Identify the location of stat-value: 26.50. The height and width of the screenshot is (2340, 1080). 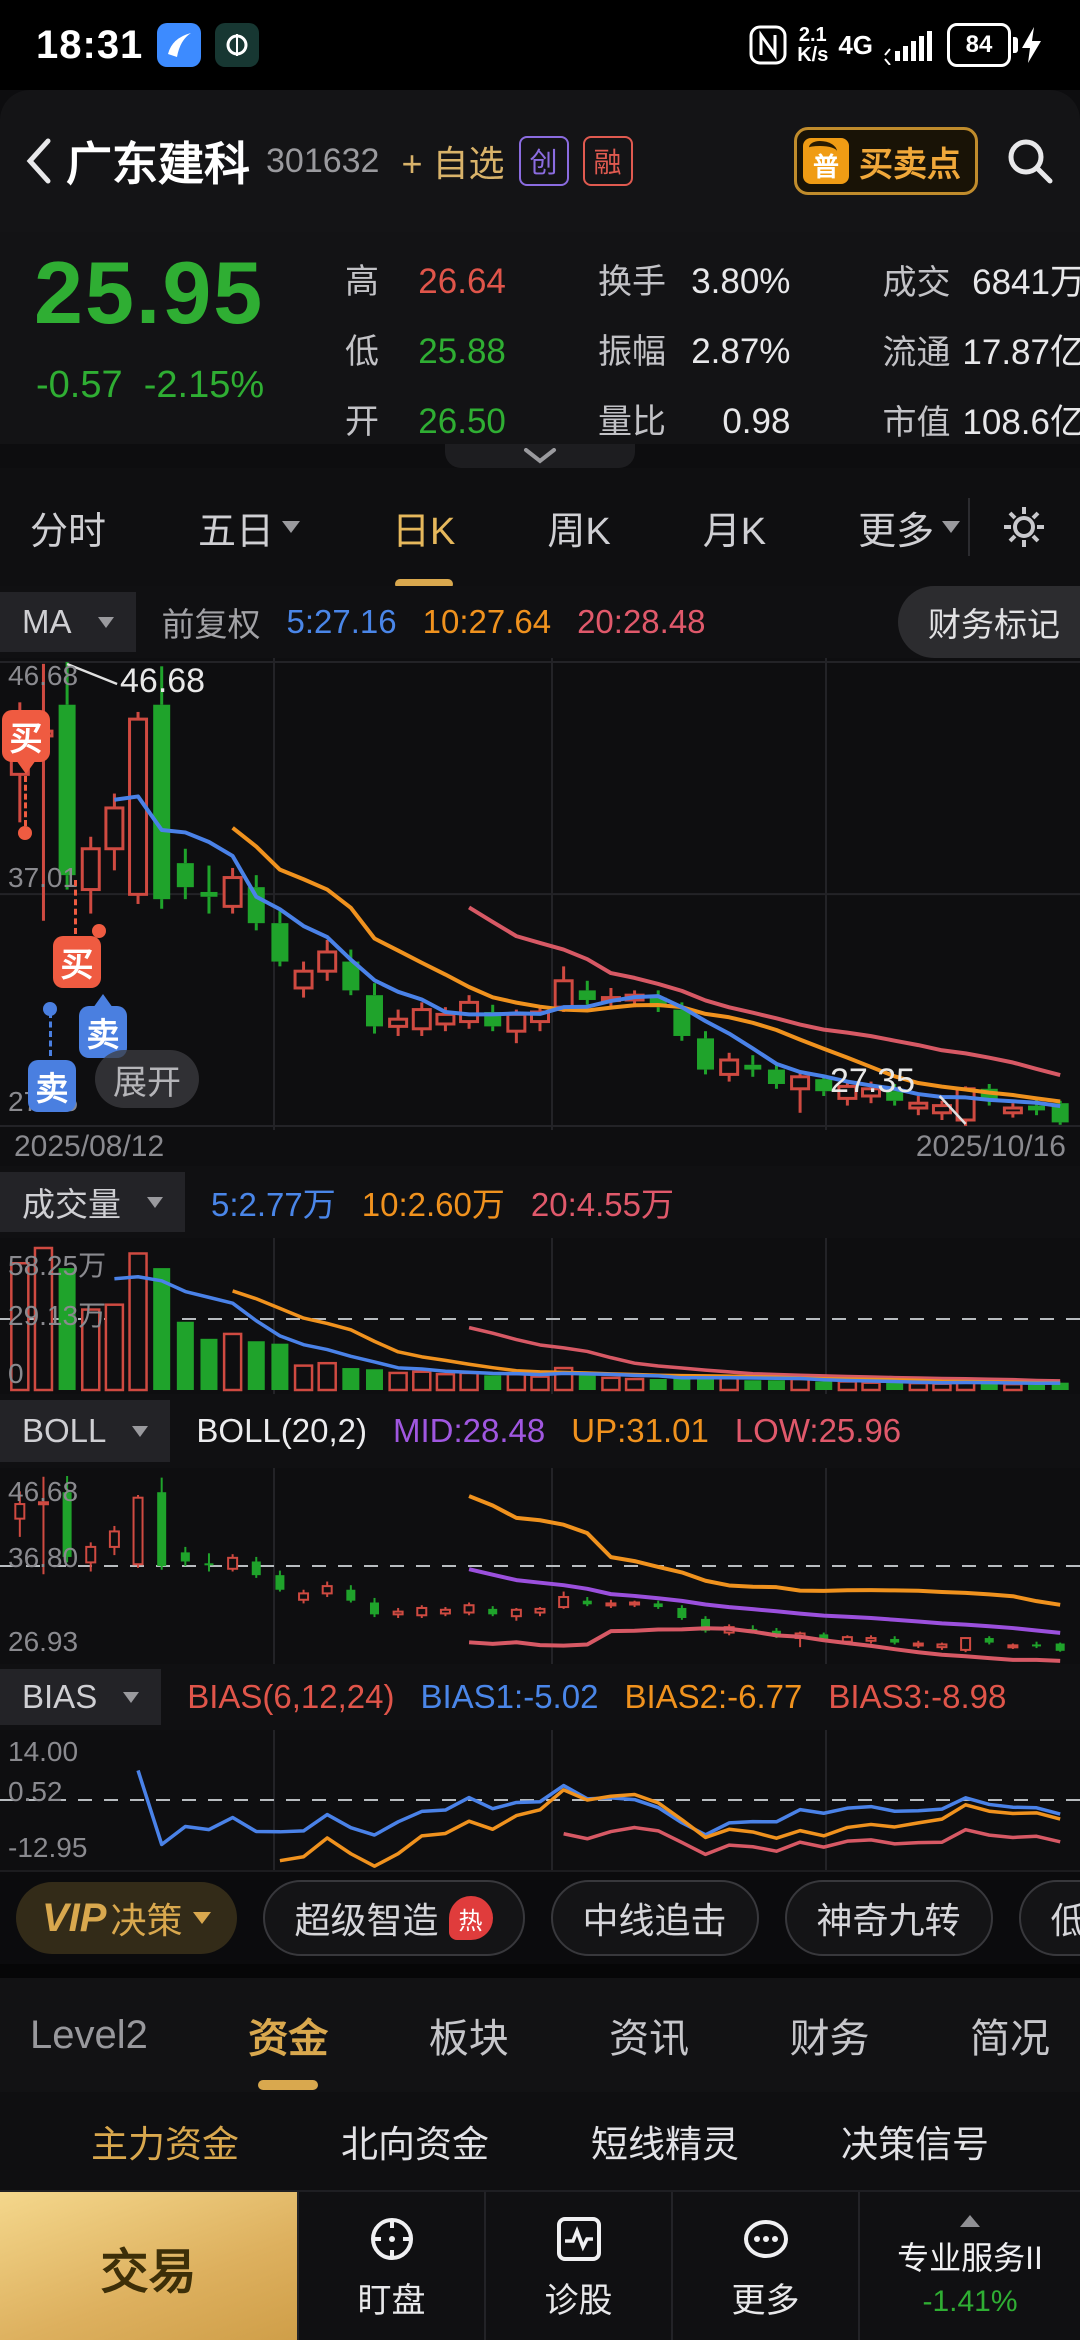
(462, 421).